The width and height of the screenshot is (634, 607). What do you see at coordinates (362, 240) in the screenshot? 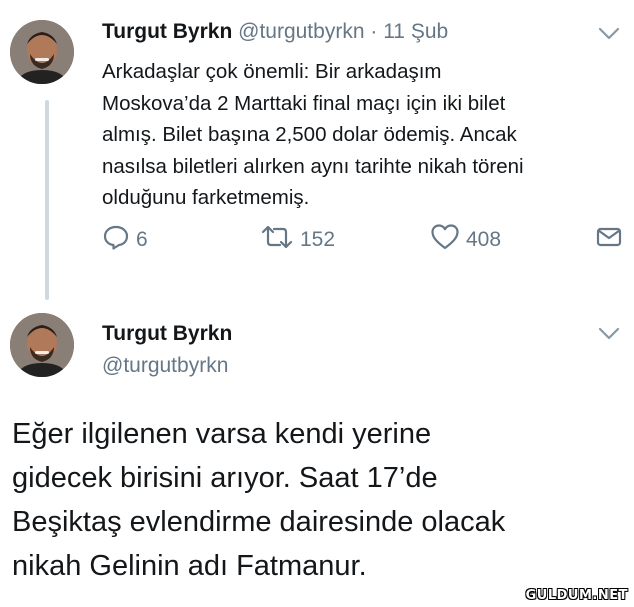
I see `tweet-actions: 6 152 408` at bounding box center [362, 240].